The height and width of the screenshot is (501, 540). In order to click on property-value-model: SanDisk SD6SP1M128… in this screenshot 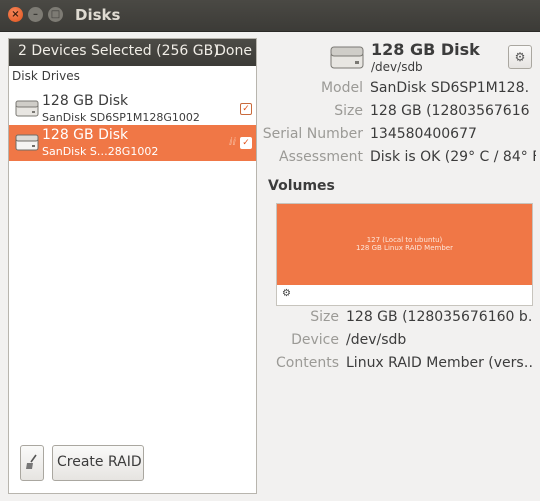, I will do `click(450, 89)`.